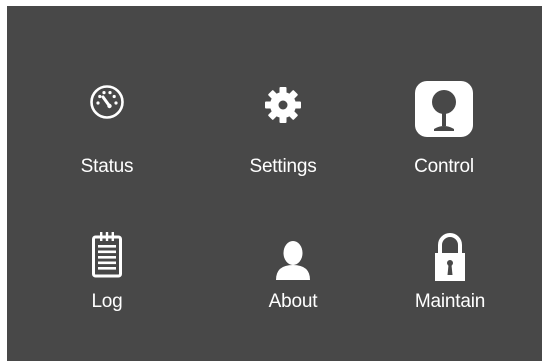 The image size is (552, 364). I want to click on menu-item-about-label: About, so click(293, 301).